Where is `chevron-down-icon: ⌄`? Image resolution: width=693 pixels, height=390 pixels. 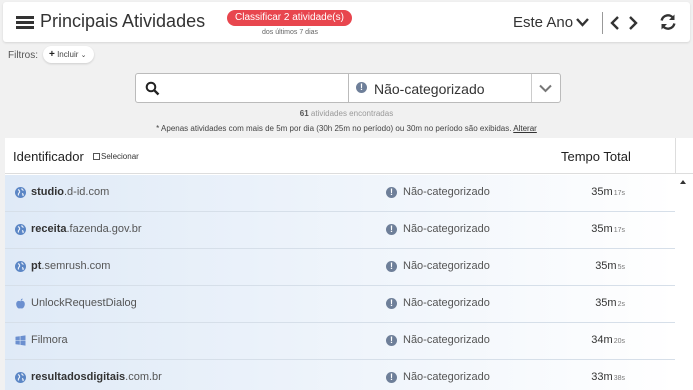
chevron-down-icon: ⌄ is located at coordinates (83, 55).